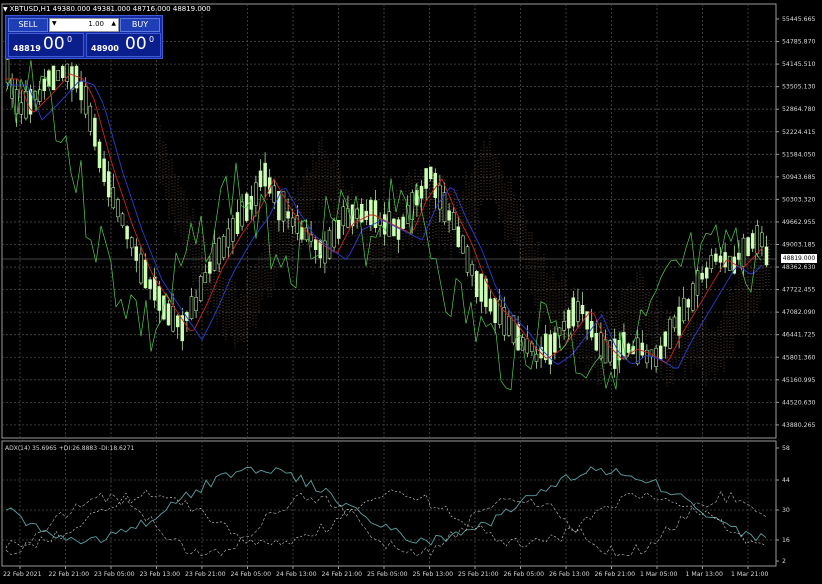 Image resolution: width=822 pixels, height=584 pixels. What do you see at coordinates (342, 574) in the screenshot?
I see `time-axis-label: 24 Feb 21:00` at bounding box center [342, 574].